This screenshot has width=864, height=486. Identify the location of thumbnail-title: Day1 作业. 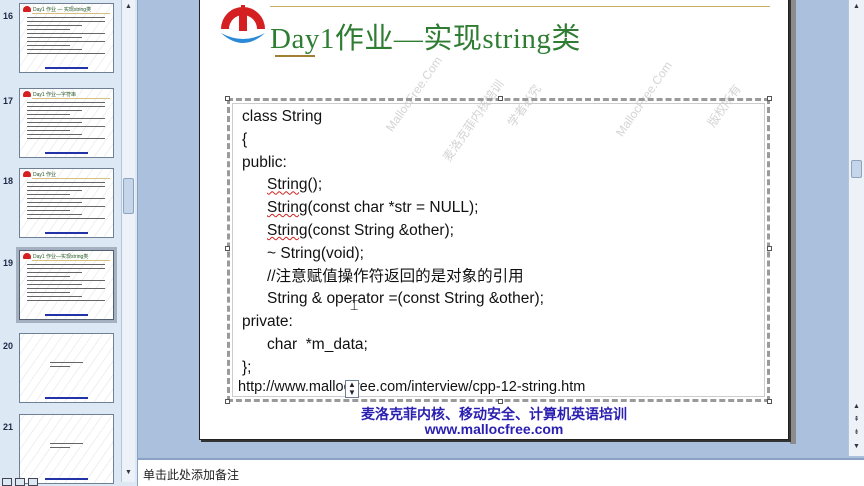
(45, 175).